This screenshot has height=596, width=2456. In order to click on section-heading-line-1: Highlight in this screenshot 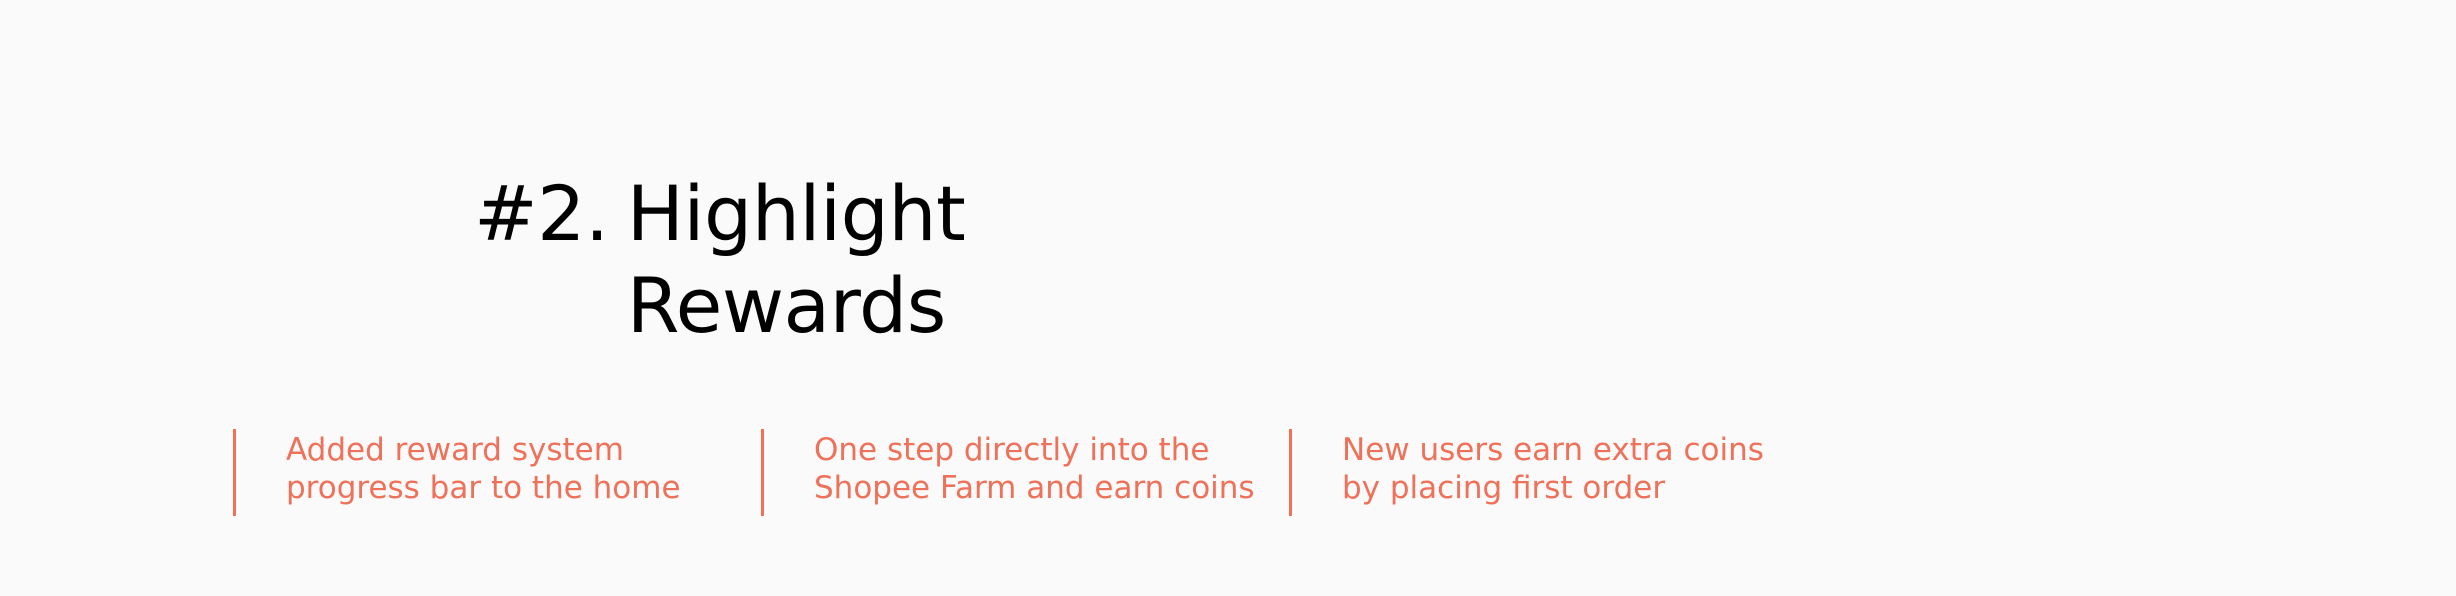, I will do `click(796, 213)`.